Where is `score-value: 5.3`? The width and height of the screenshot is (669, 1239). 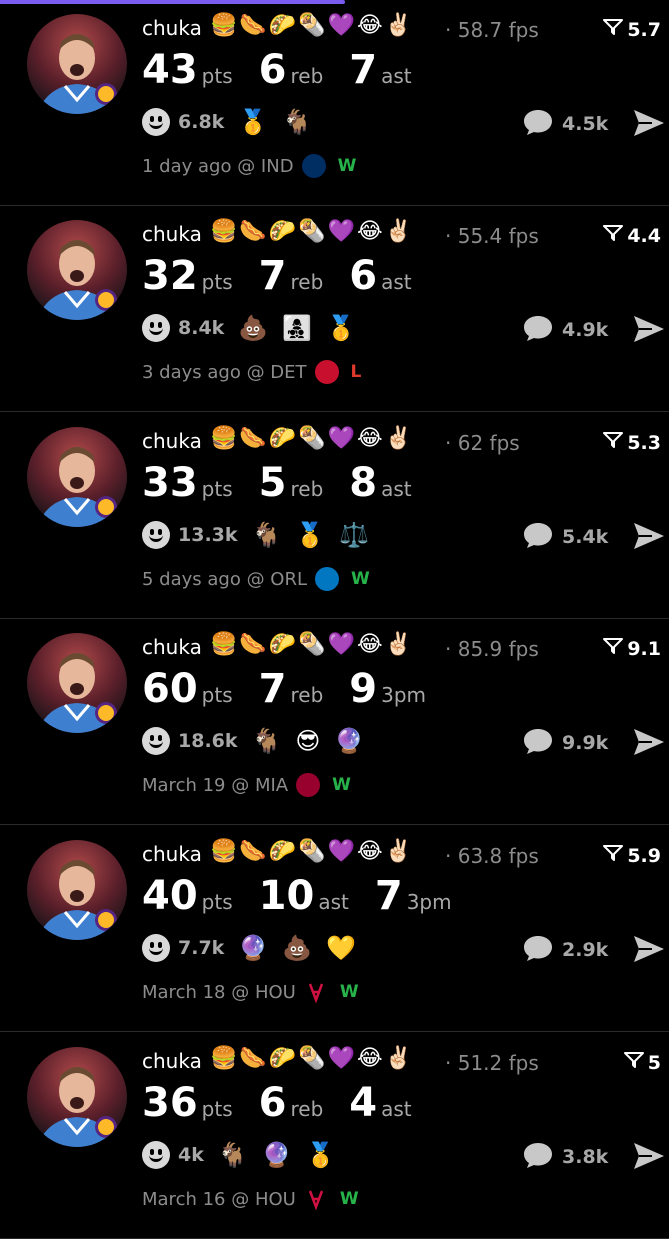
score-value: 5.3 is located at coordinates (644, 442).